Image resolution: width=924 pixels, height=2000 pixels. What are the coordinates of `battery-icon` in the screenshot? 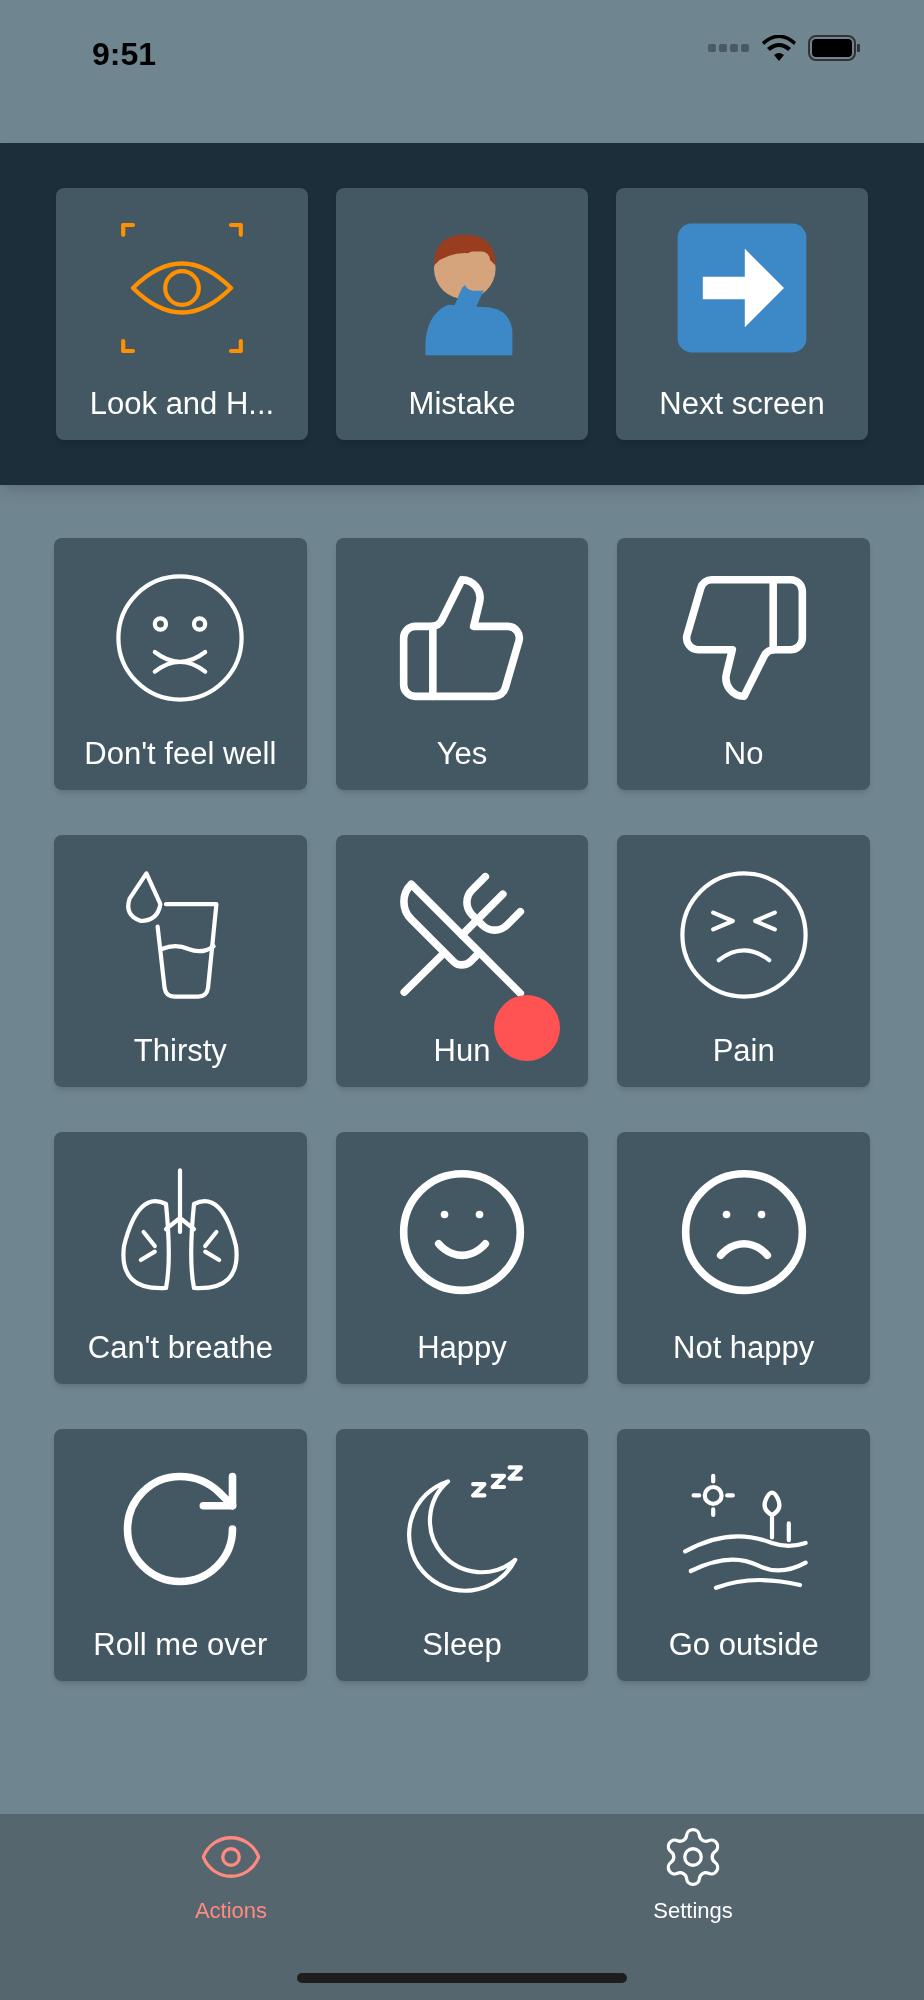 It's located at (835, 48).